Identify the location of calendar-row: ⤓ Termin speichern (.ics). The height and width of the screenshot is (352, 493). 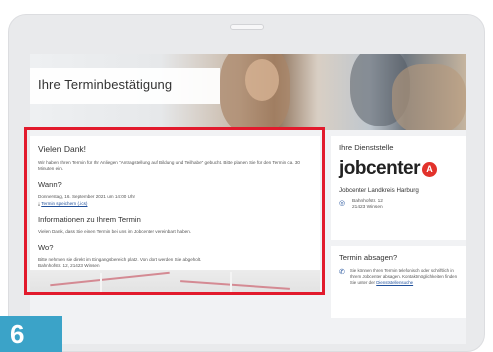
(175, 204).